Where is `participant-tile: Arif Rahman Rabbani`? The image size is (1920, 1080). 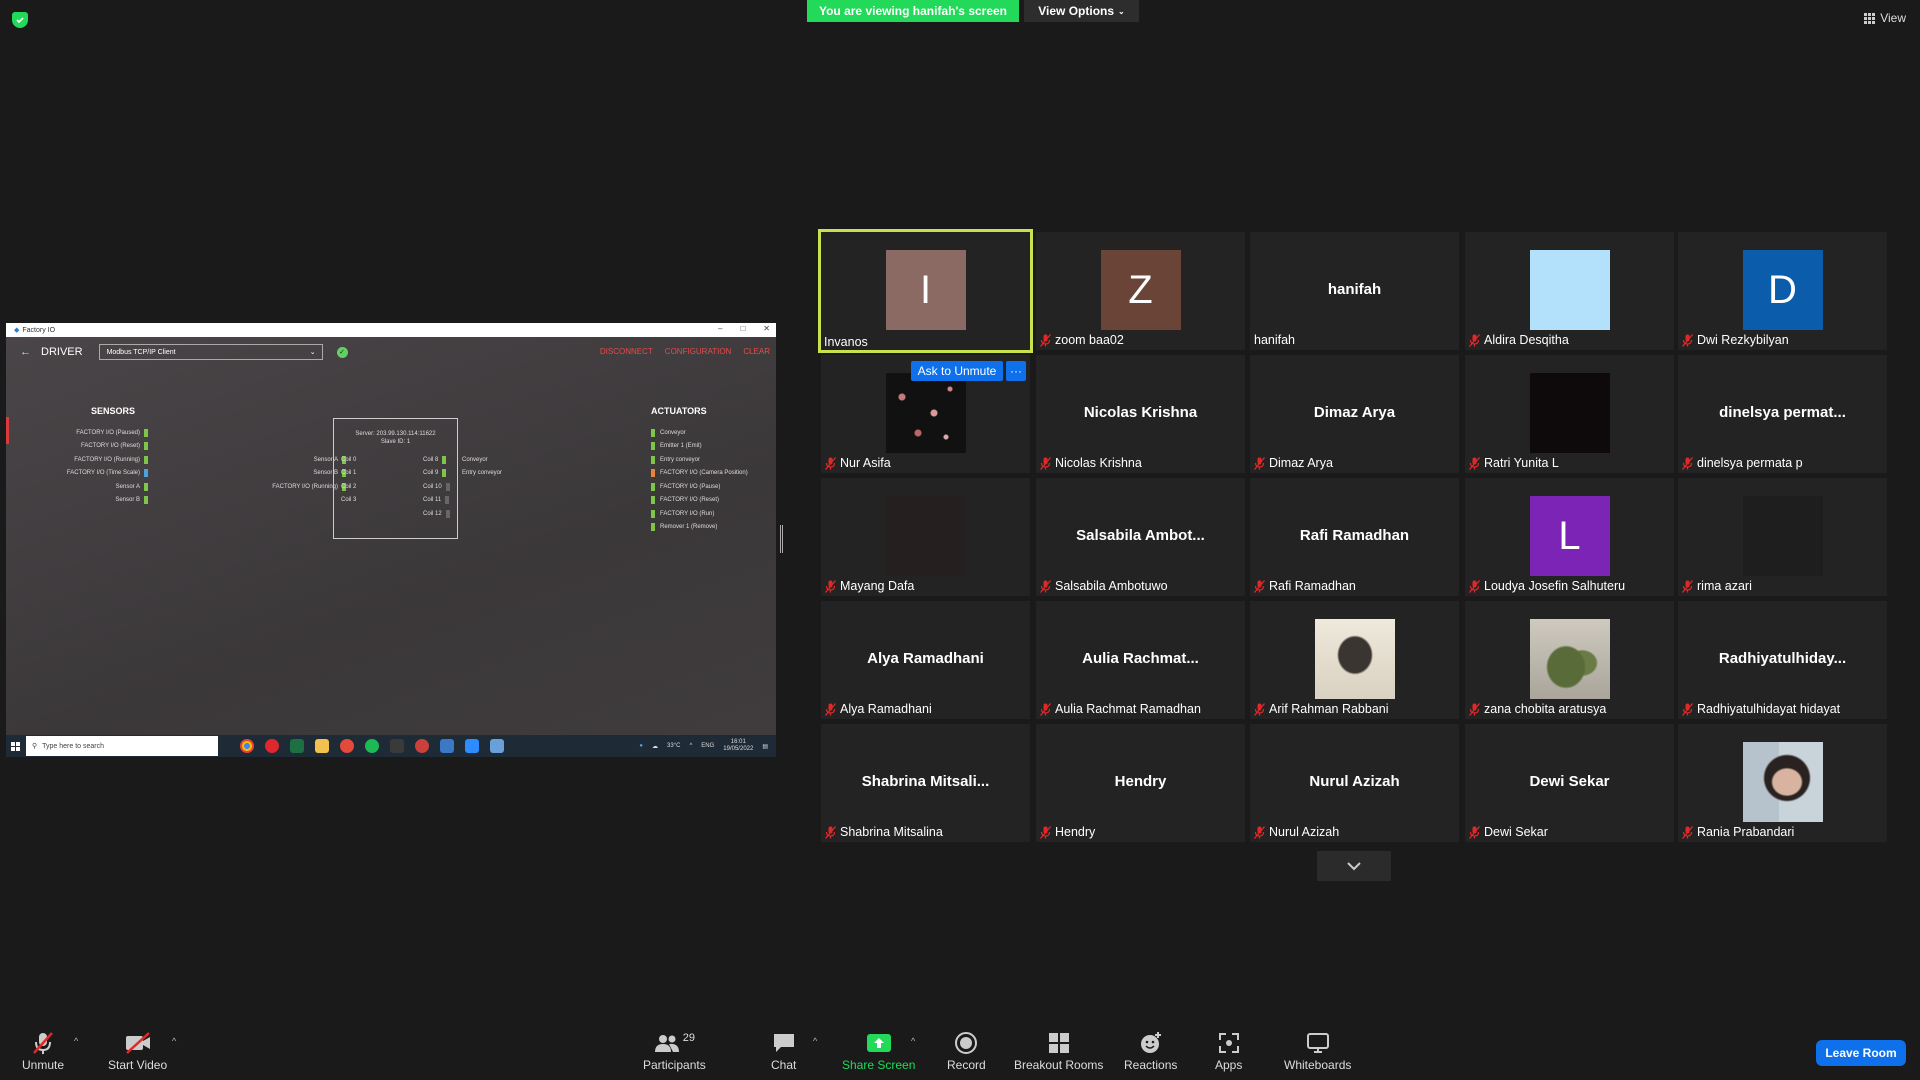 participant-tile: Arif Rahman Rabbani is located at coordinates (1354, 660).